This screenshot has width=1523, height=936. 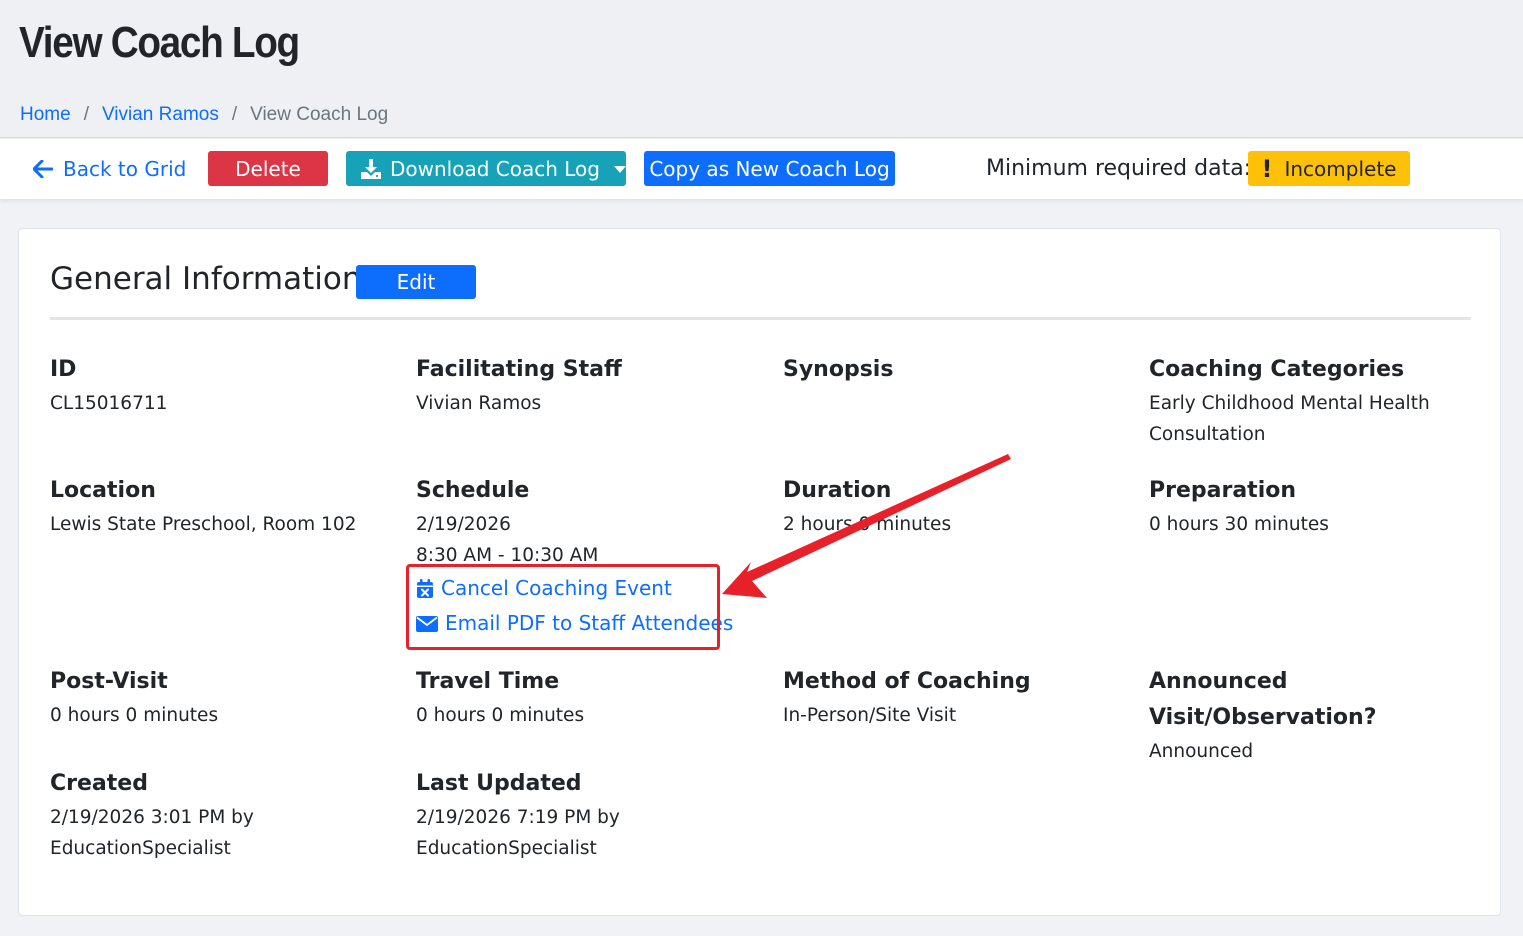 What do you see at coordinates (1340, 168) in the screenshot?
I see `status-badge-label: Incomplete` at bounding box center [1340, 168].